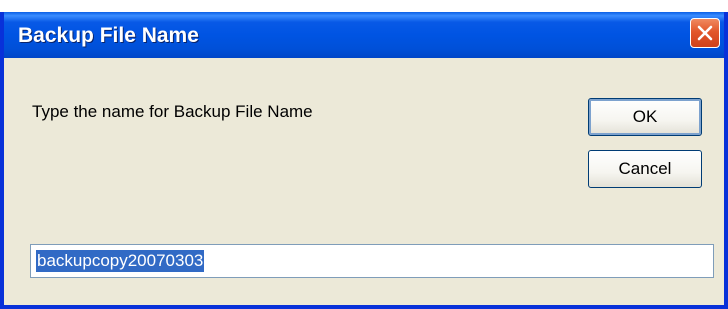  What do you see at coordinates (645, 117) in the screenshot?
I see `ok-button: OK` at bounding box center [645, 117].